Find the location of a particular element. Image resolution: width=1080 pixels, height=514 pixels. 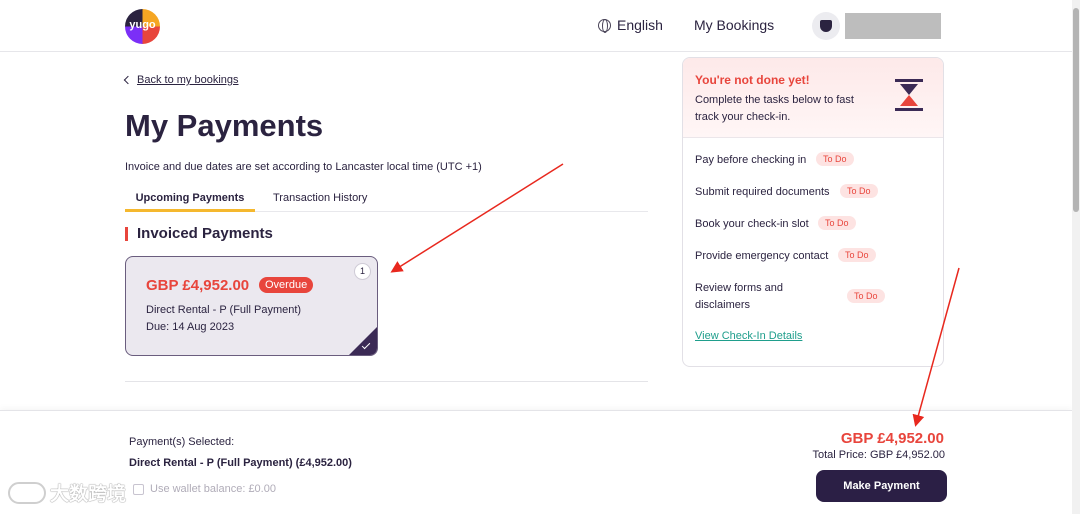

payment-tabs: Upcoming Payments Transaction History is located at coordinates (386, 198).